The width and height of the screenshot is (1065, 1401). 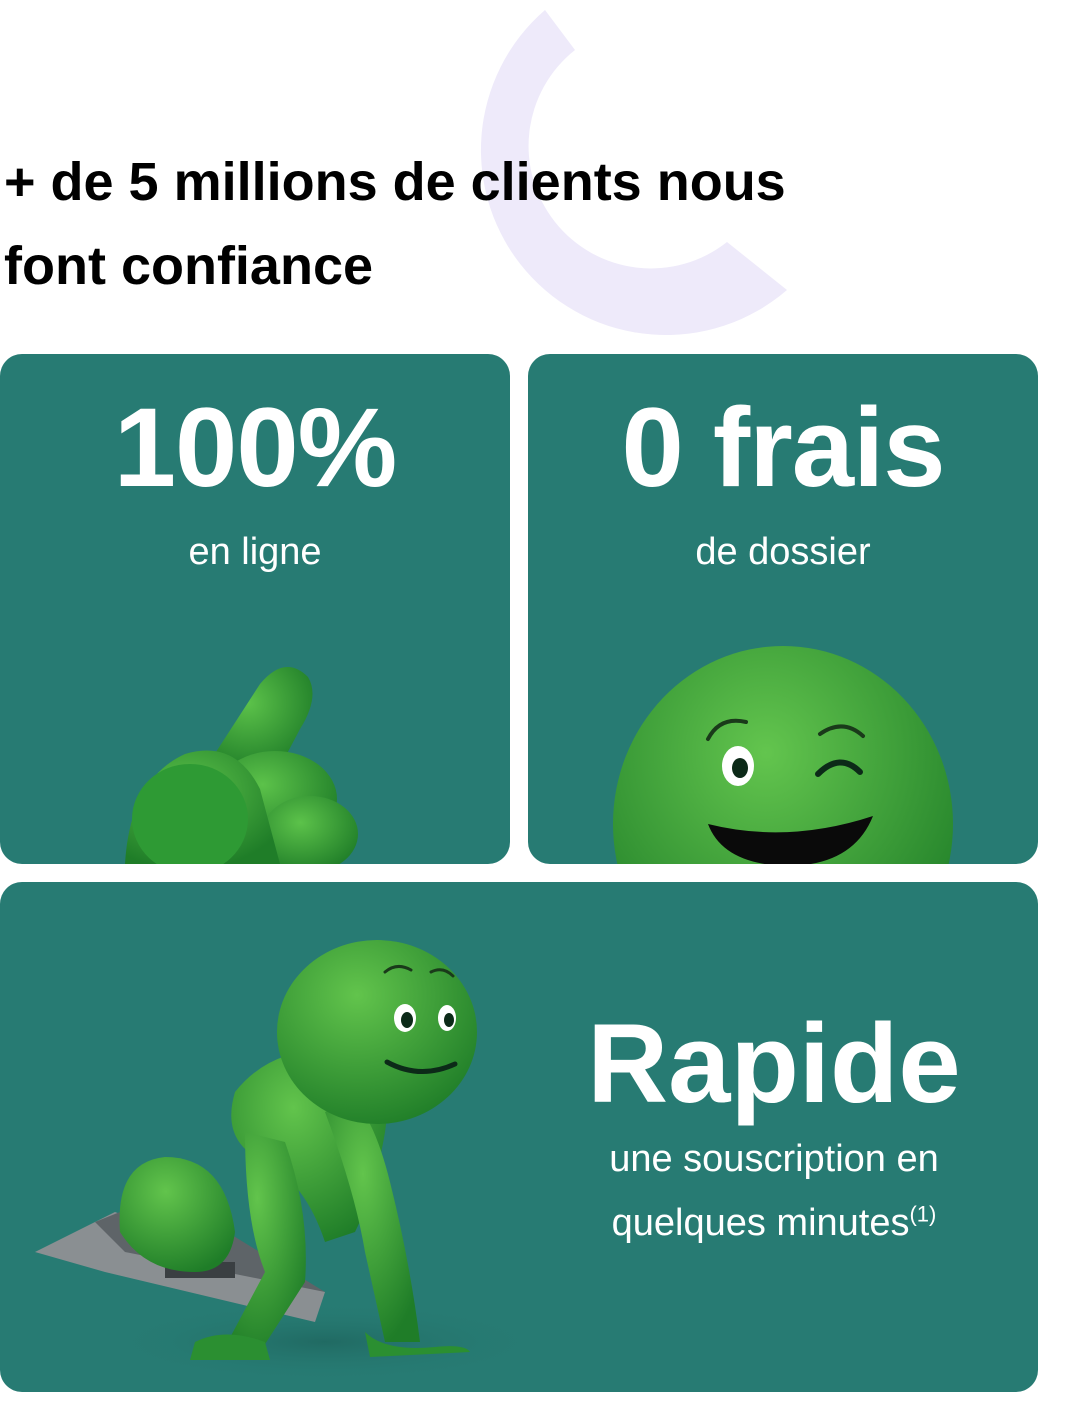 What do you see at coordinates (241, 765) in the screenshot?
I see `mascot-pointing-finger-image` at bounding box center [241, 765].